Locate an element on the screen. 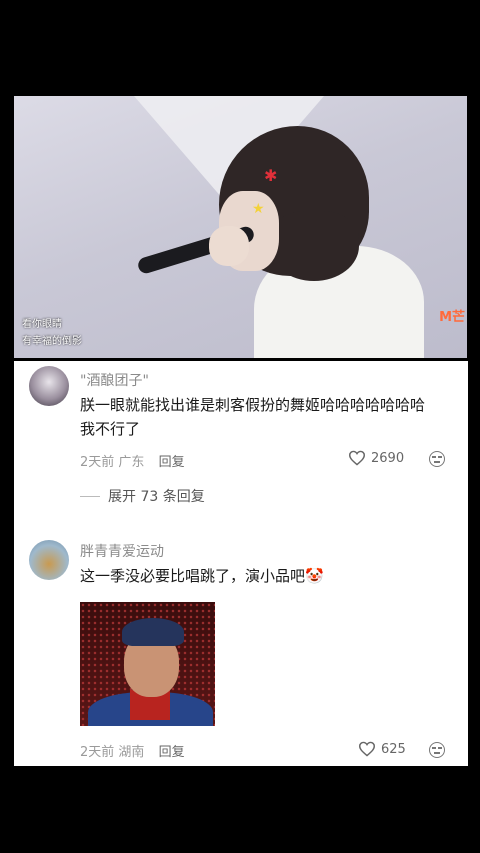  comment-location: 湖南 is located at coordinates (131, 752).